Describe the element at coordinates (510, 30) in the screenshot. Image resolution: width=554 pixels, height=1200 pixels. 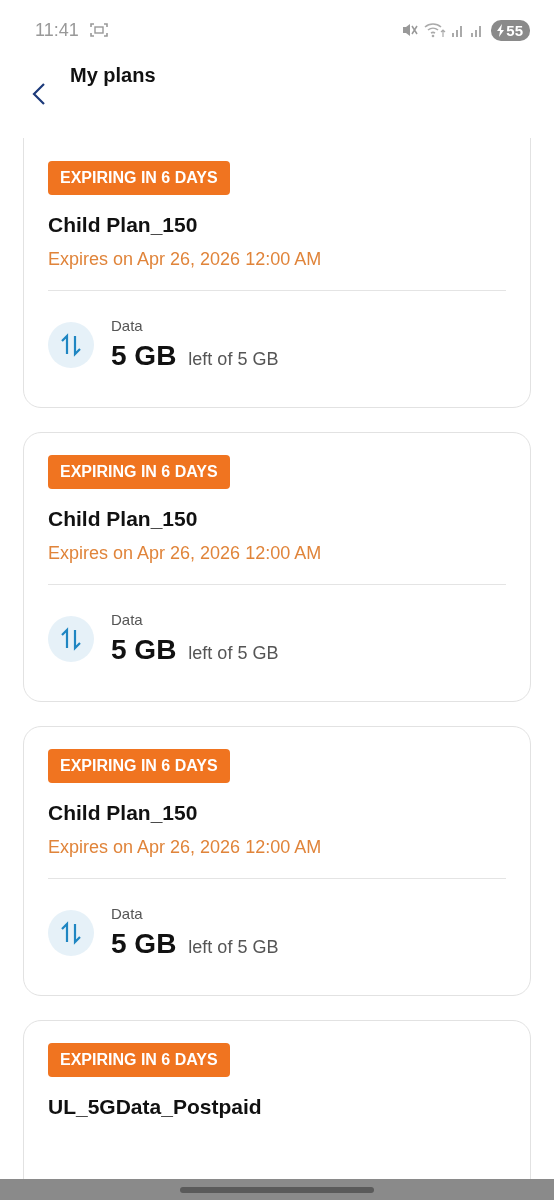
I see `battery-indicator: 55` at that location.